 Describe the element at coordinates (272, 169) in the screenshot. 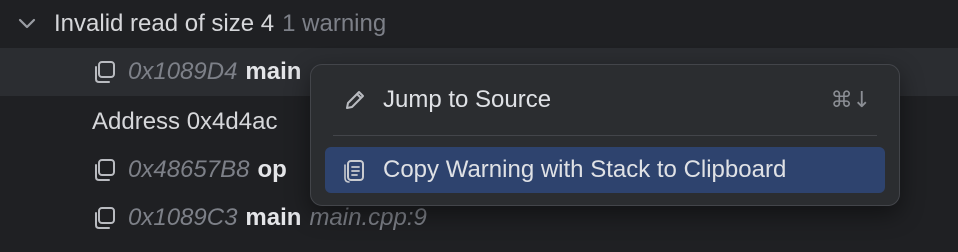

I see `frame-function: op` at that location.